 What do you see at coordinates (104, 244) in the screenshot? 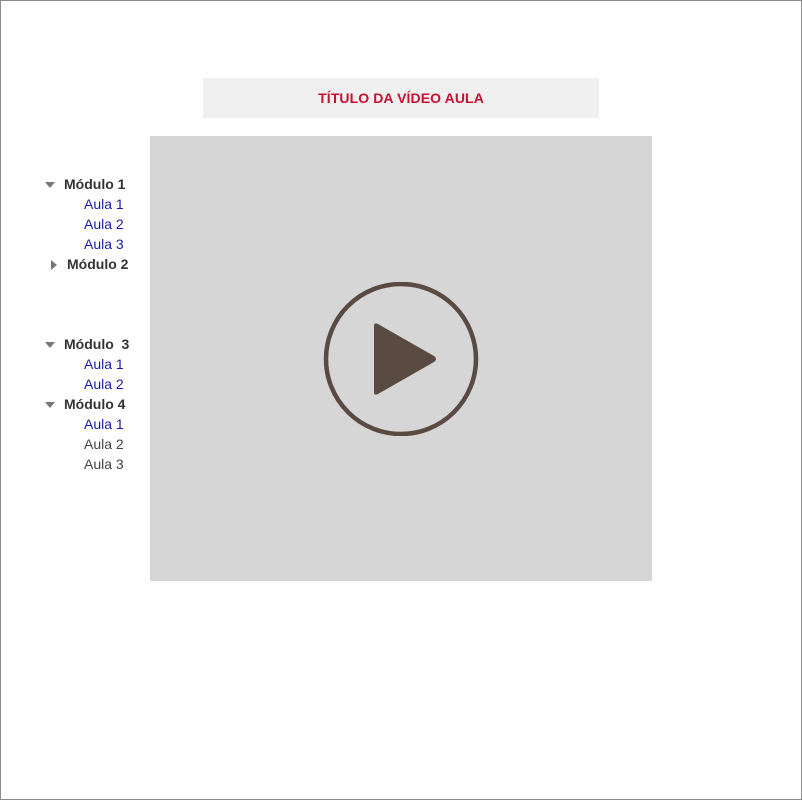
I see `module-1-lesson-3: Aula 3` at bounding box center [104, 244].